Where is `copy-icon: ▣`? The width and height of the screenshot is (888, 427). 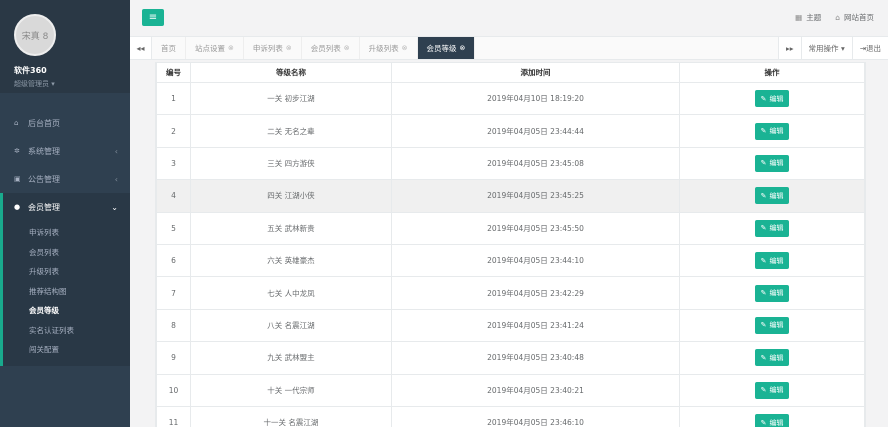
copy-icon: ▣ is located at coordinates (17, 179).